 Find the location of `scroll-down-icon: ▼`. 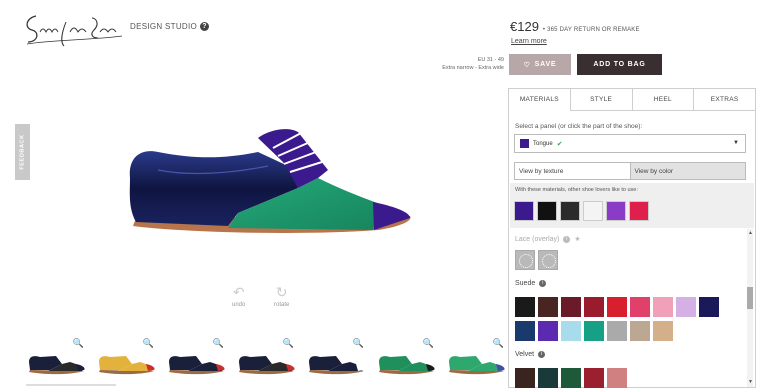

scroll-down-icon: ▼ is located at coordinates (750, 382).